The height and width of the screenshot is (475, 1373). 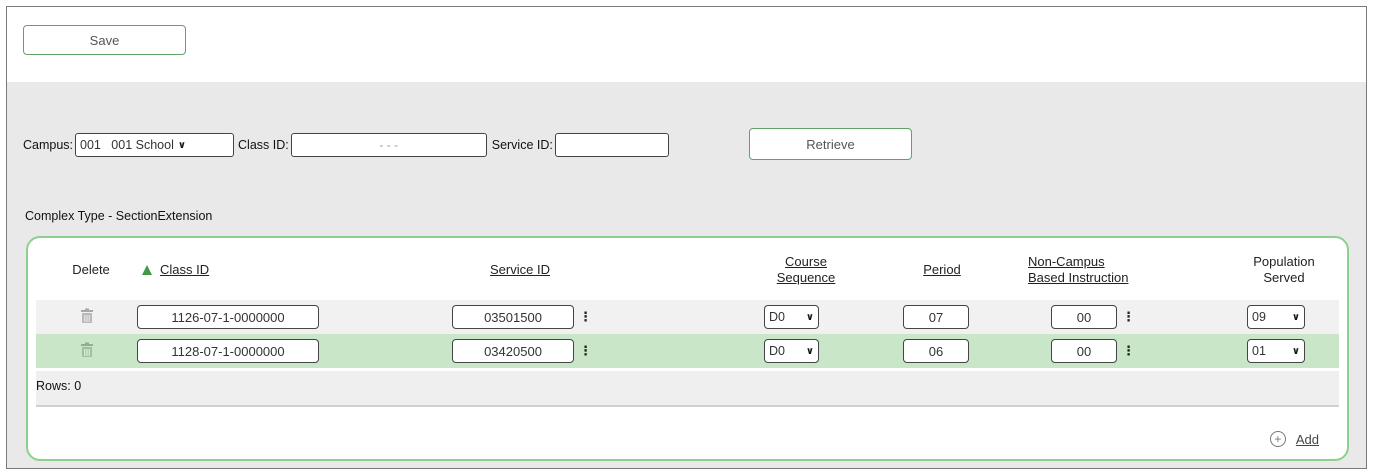 I want to click on population-served-select: 09 ∨, so click(x=1276, y=317).